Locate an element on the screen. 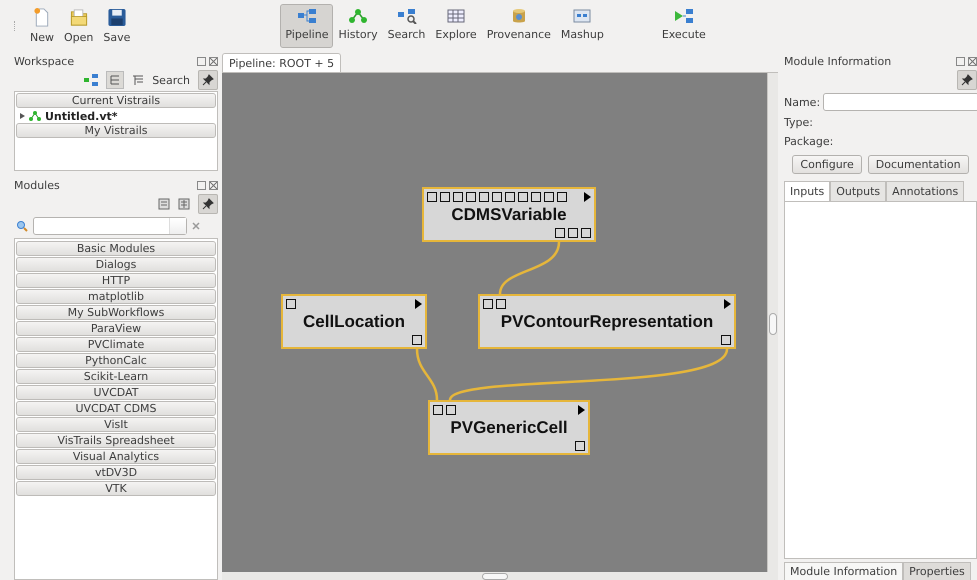  field-label: Package: is located at coordinates (809, 142).